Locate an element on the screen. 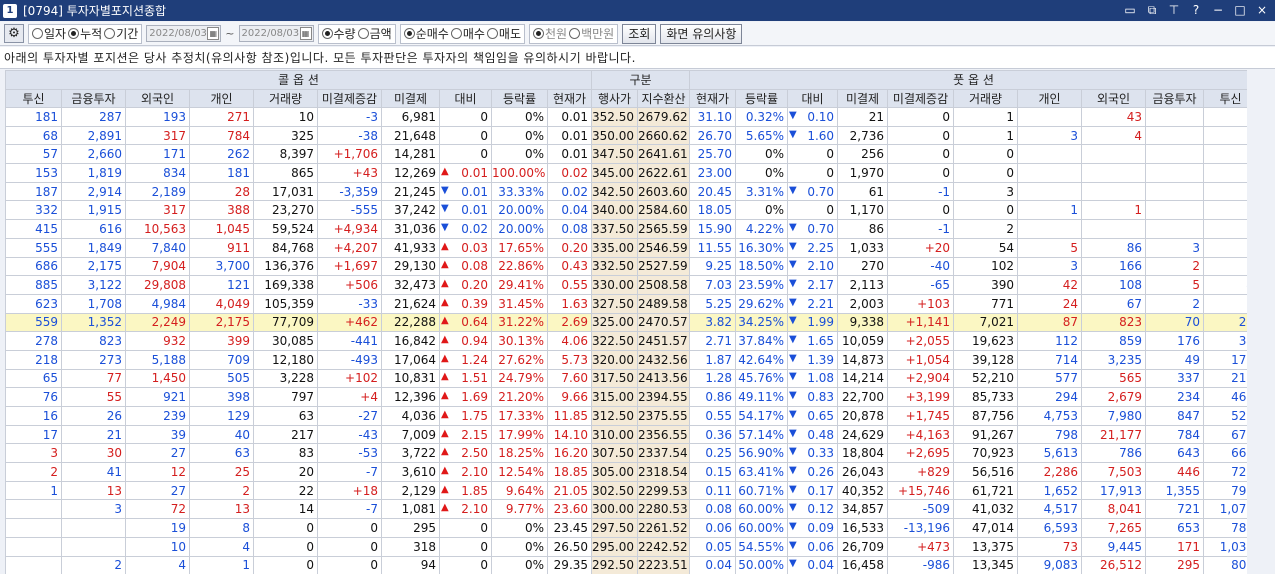 The height and width of the screenshot is (574, 1275). window-control-icon: × is located at coordinates (1262, 10).